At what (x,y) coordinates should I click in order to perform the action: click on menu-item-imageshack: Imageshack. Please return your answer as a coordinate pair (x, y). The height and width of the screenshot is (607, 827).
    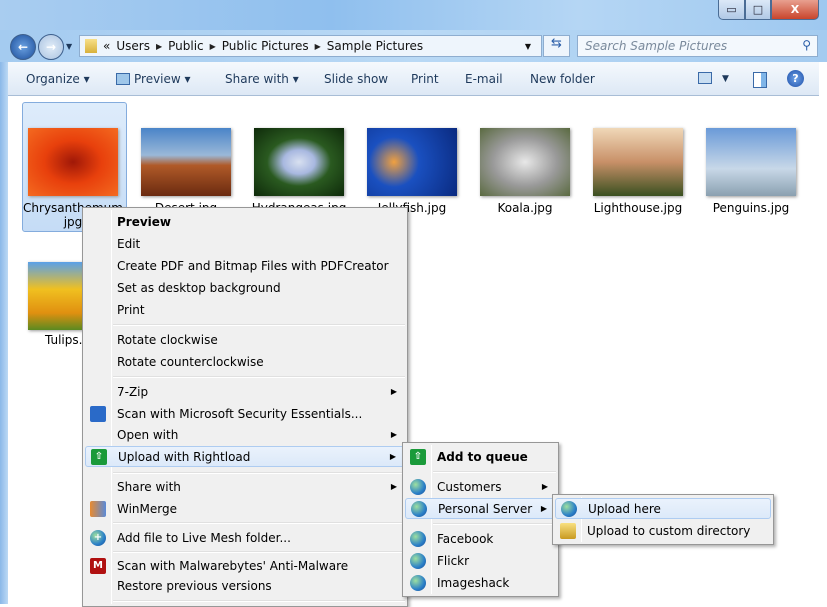
    Looking at the image, I should click on (480, 582).